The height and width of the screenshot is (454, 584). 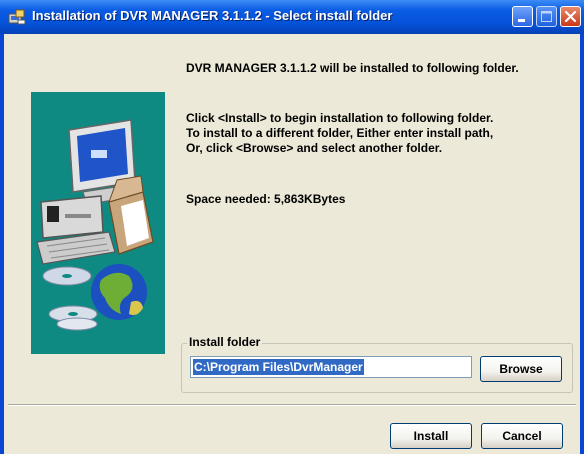 I want to click on install-path-value: C:\Program Files\DvrManager, so click(x=278, y=367).